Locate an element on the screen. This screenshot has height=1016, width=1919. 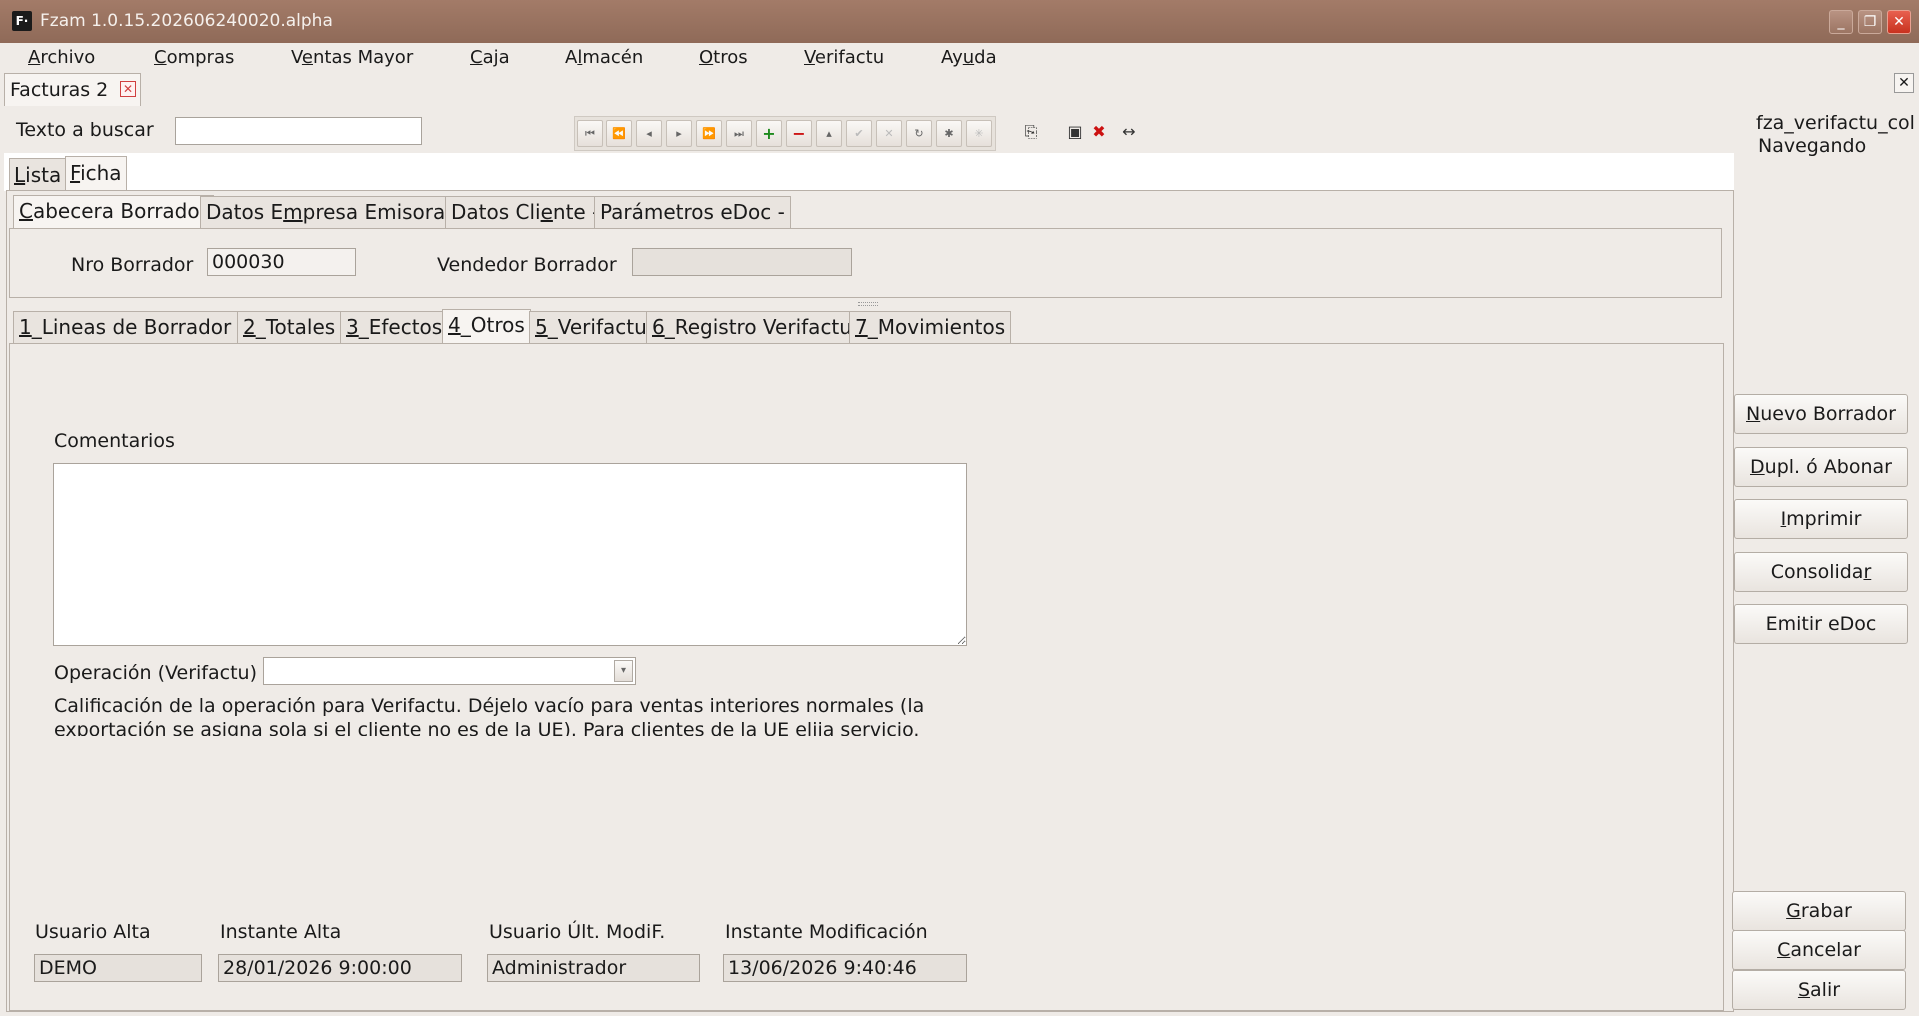
menu-verifactu: Verifactu is located at coordinates (844, 58).